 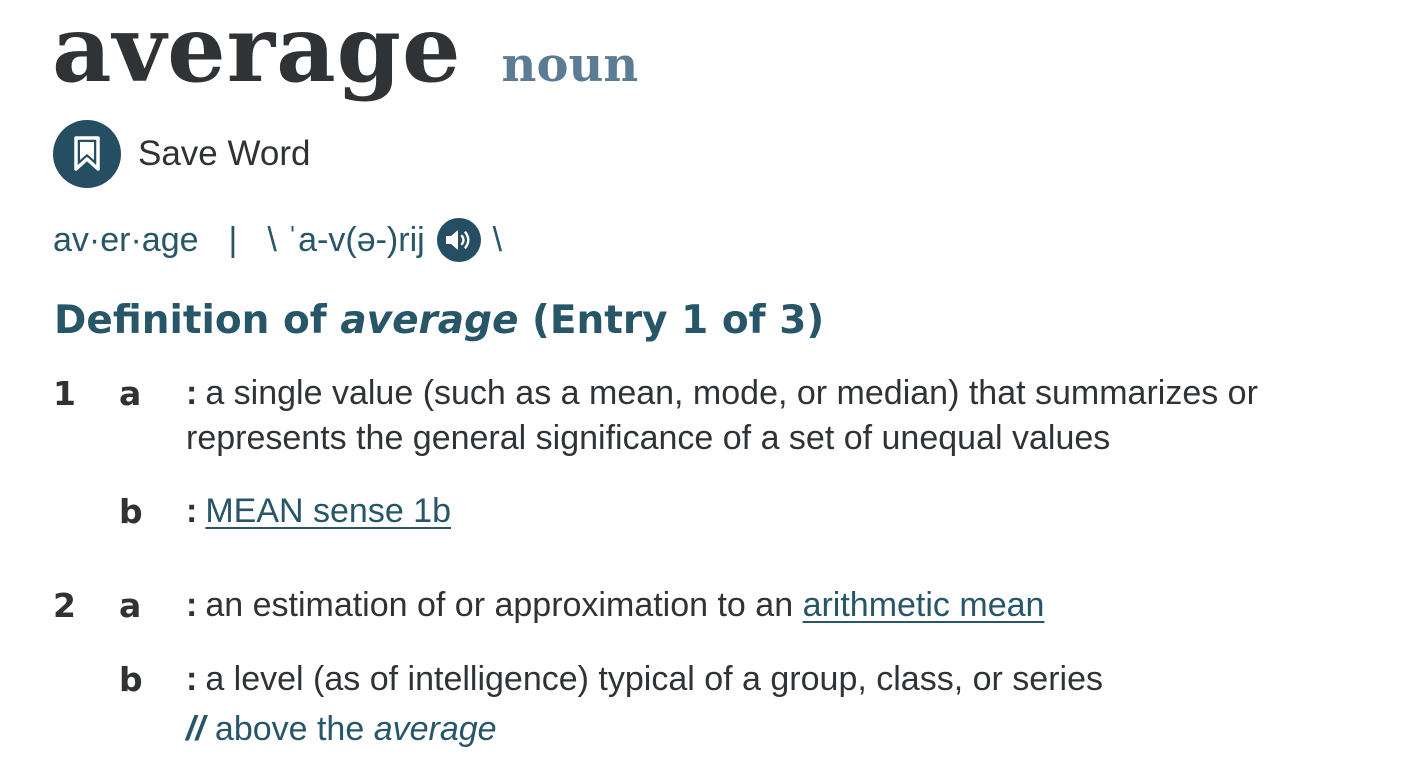 What do you see at coordinates (195, 729) in the screenshot?
I see `example-marker: //` at bounding box center [195, 729].